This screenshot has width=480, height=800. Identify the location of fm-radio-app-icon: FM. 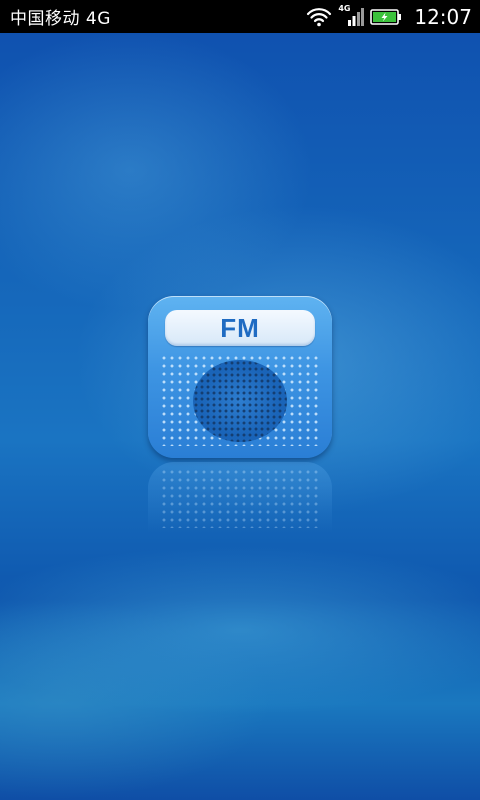
(240, 377).